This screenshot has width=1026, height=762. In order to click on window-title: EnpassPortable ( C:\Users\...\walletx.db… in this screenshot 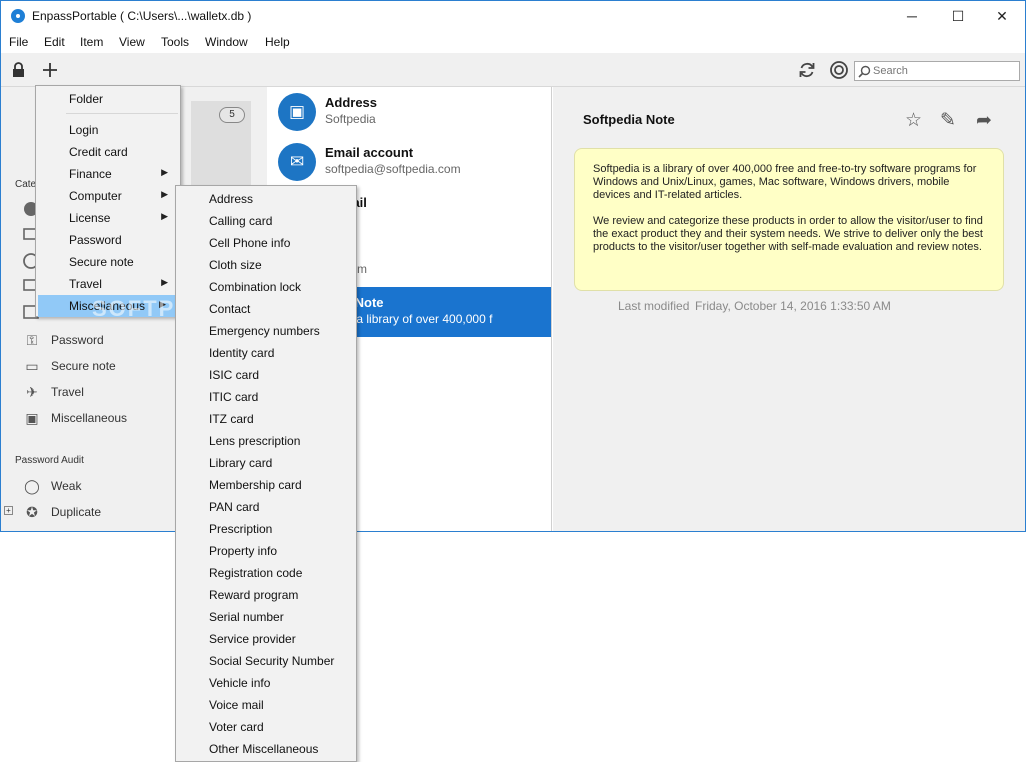, I will do `click(142, 16)`.